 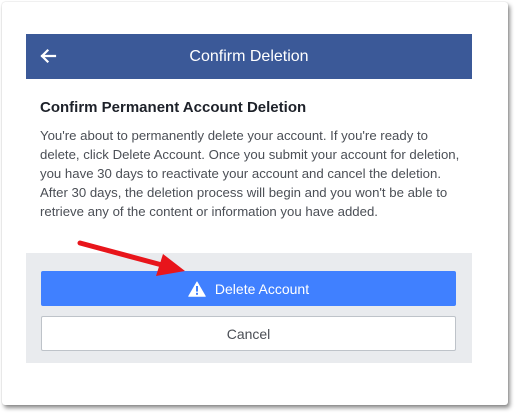 I want to click on dialog-title: Confirm Deletion, so click(x=249, y=56).